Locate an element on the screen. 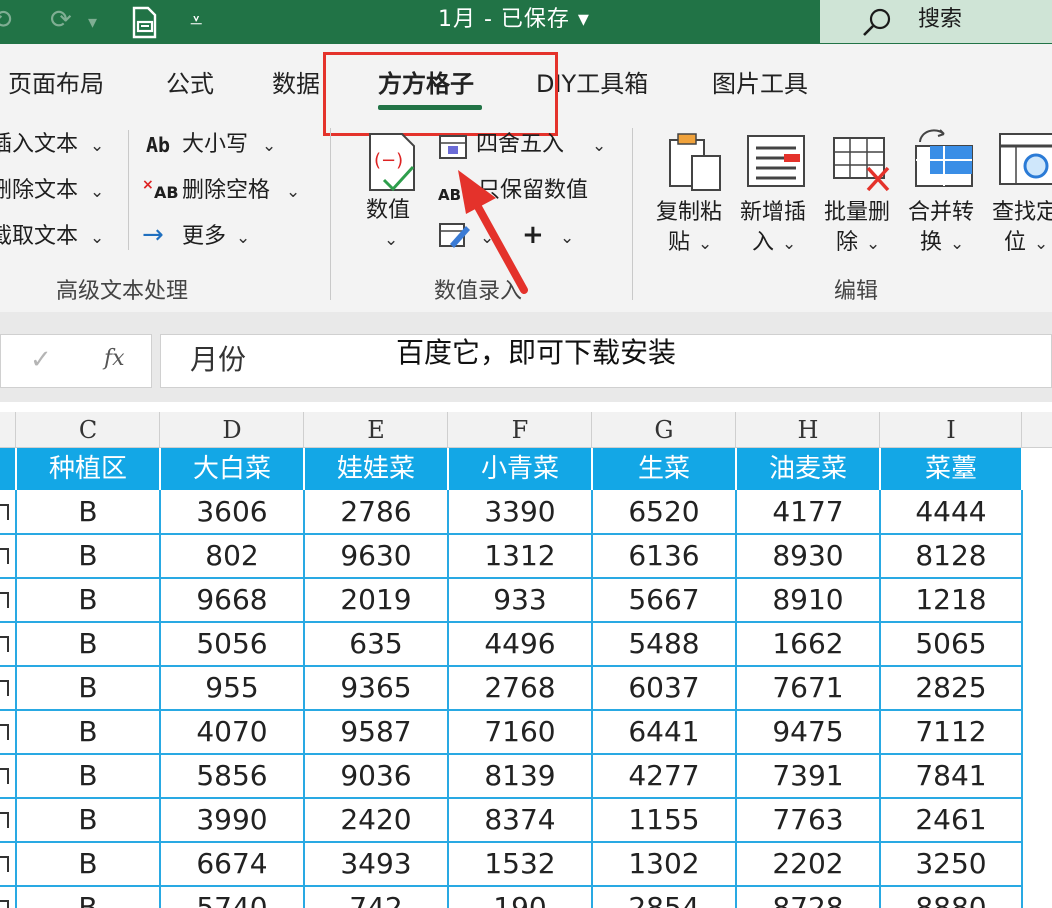 This screenshot has width=1052, height=908. table-cell: 6441 is located at coordinates (664, 732).